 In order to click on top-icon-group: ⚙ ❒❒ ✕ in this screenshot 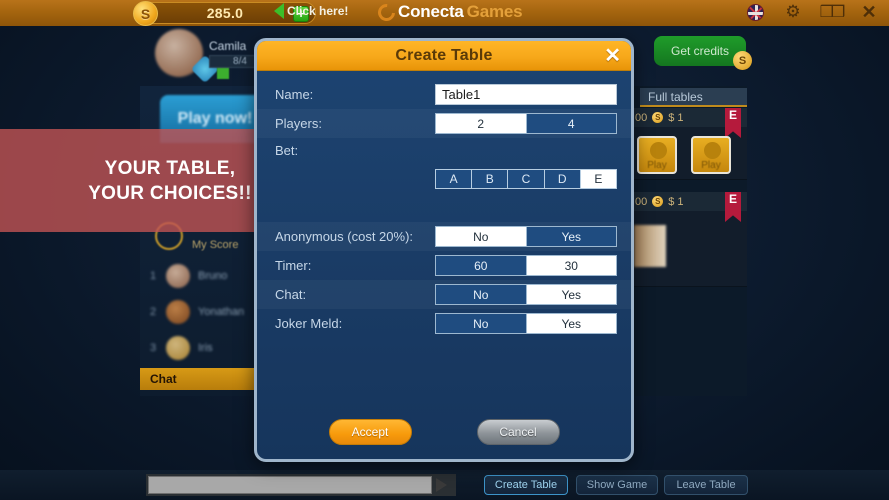, I will do `click(812, 12)`.